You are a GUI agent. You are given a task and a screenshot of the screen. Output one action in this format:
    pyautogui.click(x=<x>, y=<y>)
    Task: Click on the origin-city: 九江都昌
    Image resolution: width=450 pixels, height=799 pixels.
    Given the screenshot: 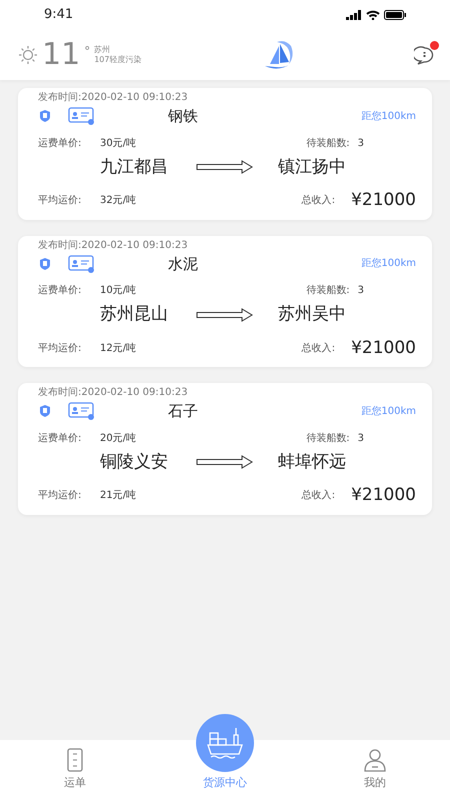 What is the action you would take?
    pyautogui.click(x=134, y=167)
    